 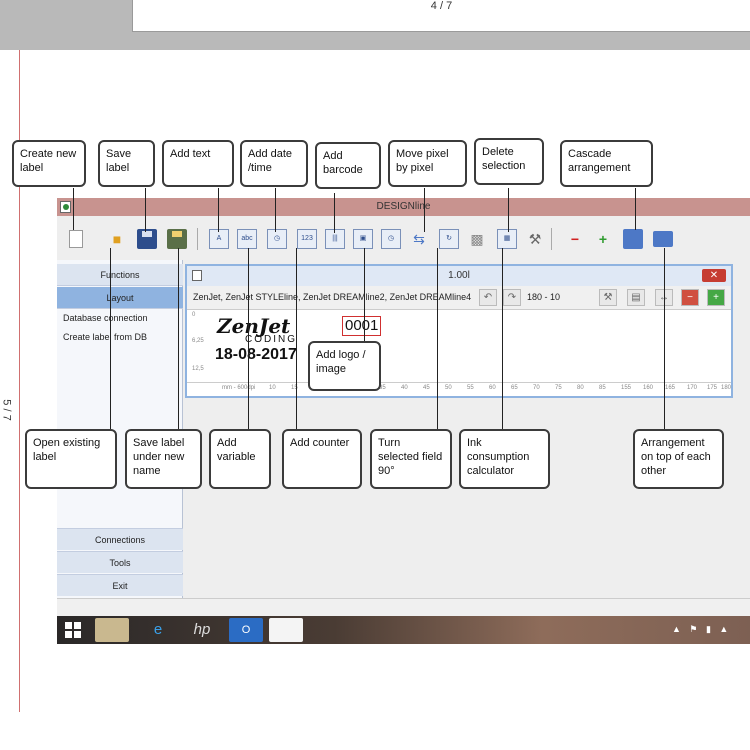 I want to click on redo-icon: ↷, so click(x=512, y=297).